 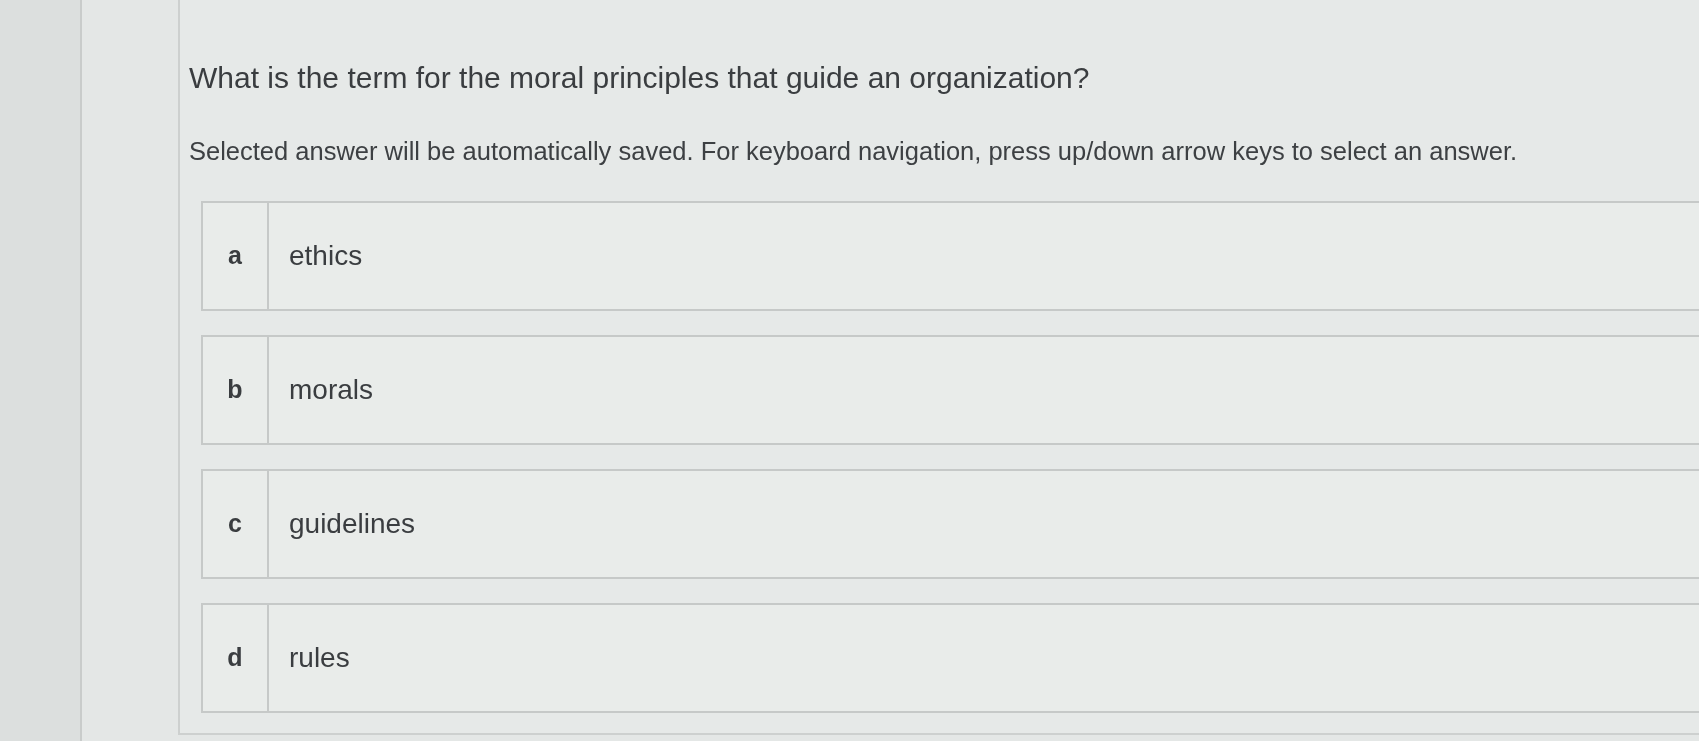 I want to click on option-text: morals, so click(x=331, y=389).